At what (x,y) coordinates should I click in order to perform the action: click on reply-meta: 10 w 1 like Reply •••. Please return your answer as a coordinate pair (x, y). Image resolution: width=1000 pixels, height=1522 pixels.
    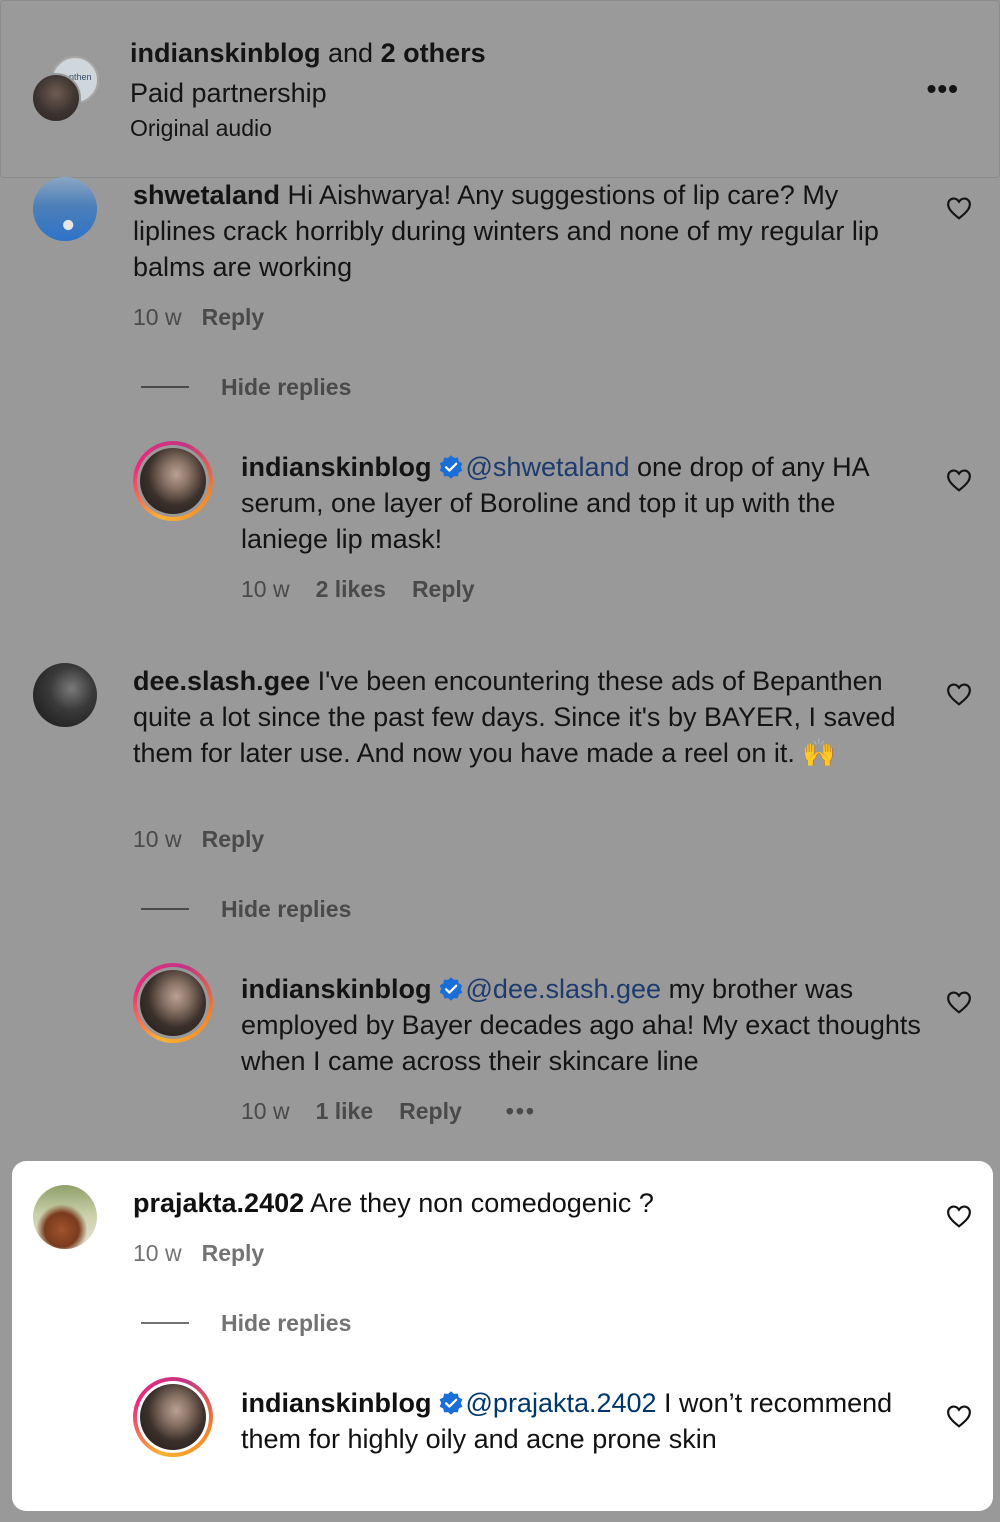
    Looking at the image, I should click on (388, 1111).